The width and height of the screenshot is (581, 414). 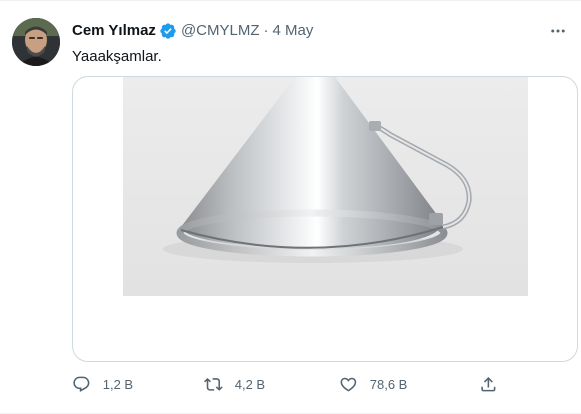 What do you see at coordinates (293, 31) in the screenshot?
I see `timestamp: 4 May` at bounding box center [293, 31].